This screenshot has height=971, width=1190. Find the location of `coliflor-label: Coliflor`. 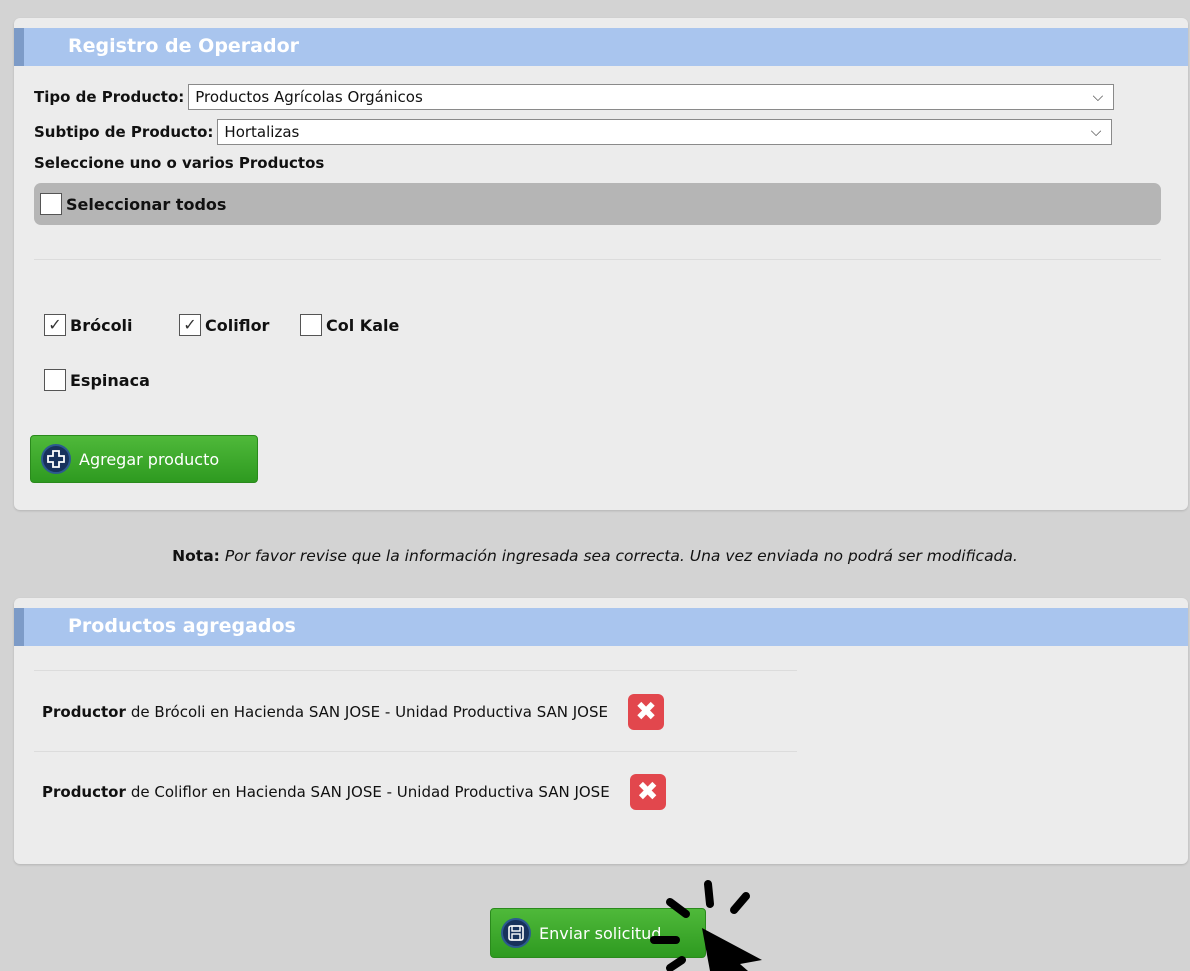

coliflor-label: Coliflor is located at coordinates (237, 325).